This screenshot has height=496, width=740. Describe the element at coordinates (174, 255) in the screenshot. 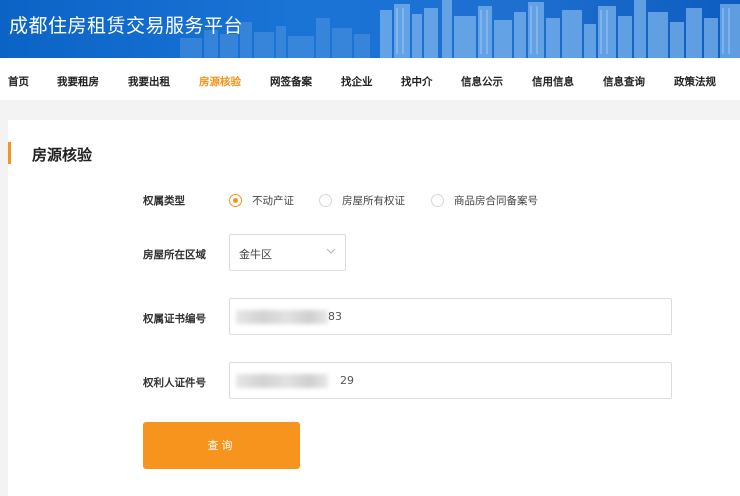

I see `district-label: 房屋所在区域` at that location.